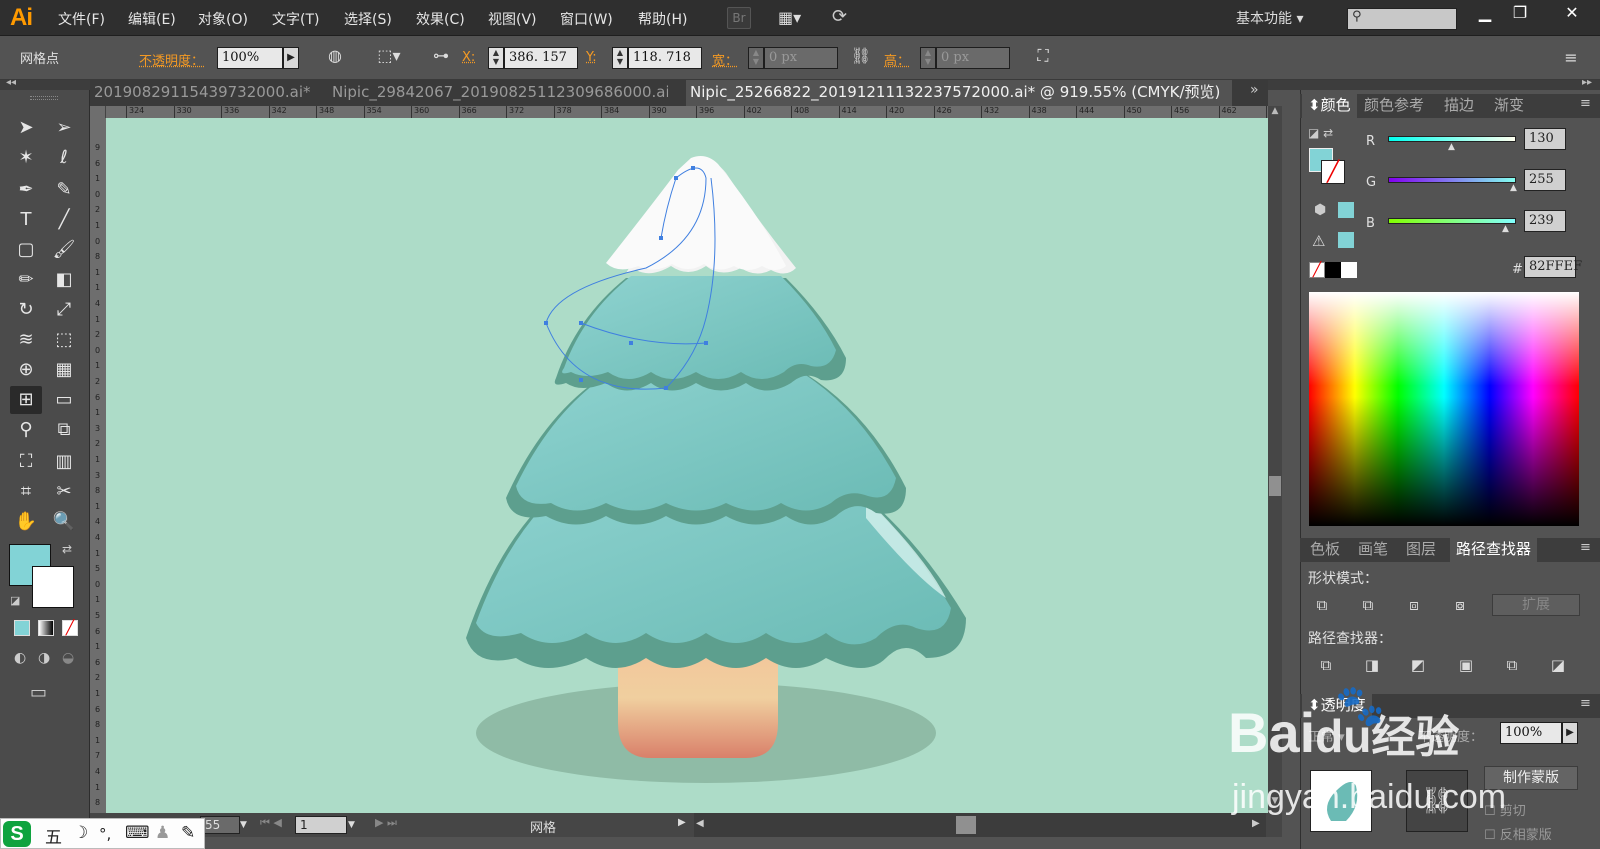 The image size is (1600, 849). What do you see at coordinates (64, 128) in the screenshot?
I see `direct-selection-tool-icon: ➢` at bounding box center [64, 128].